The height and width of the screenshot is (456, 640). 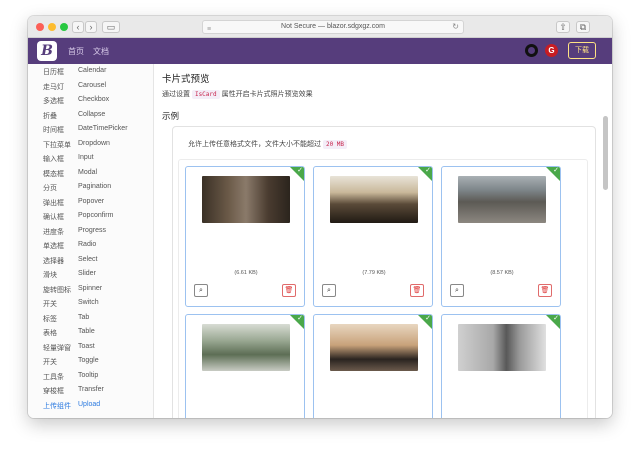 I want to click on page-scrollbar, so click(x=605, y=153).